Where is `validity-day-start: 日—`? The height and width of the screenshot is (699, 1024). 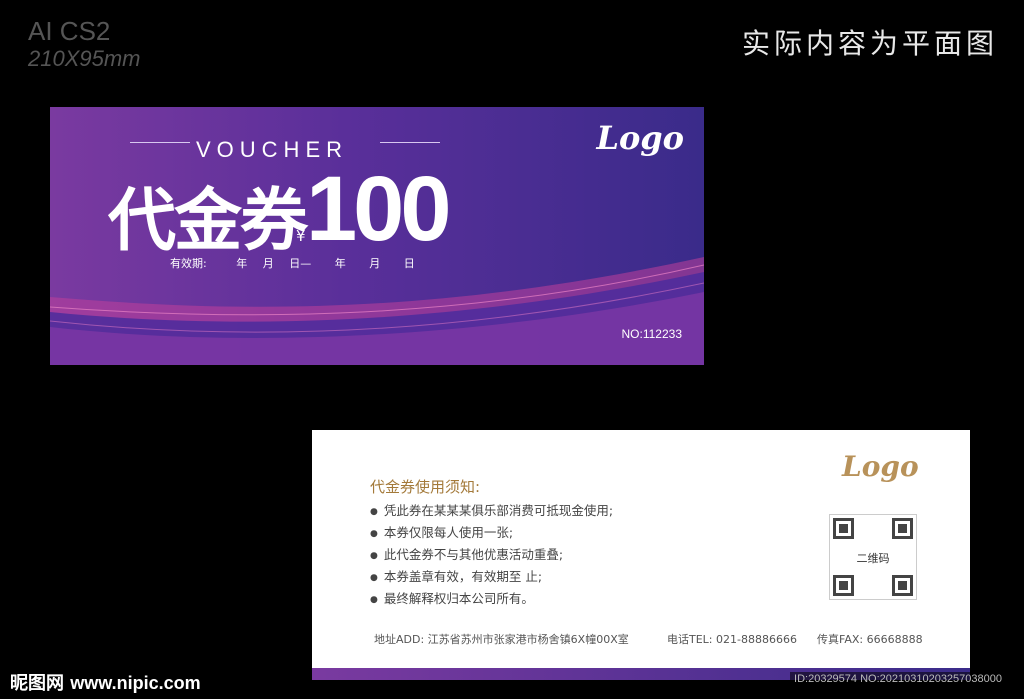
validity-day-start: 日— is located at coordinates (300, 263).